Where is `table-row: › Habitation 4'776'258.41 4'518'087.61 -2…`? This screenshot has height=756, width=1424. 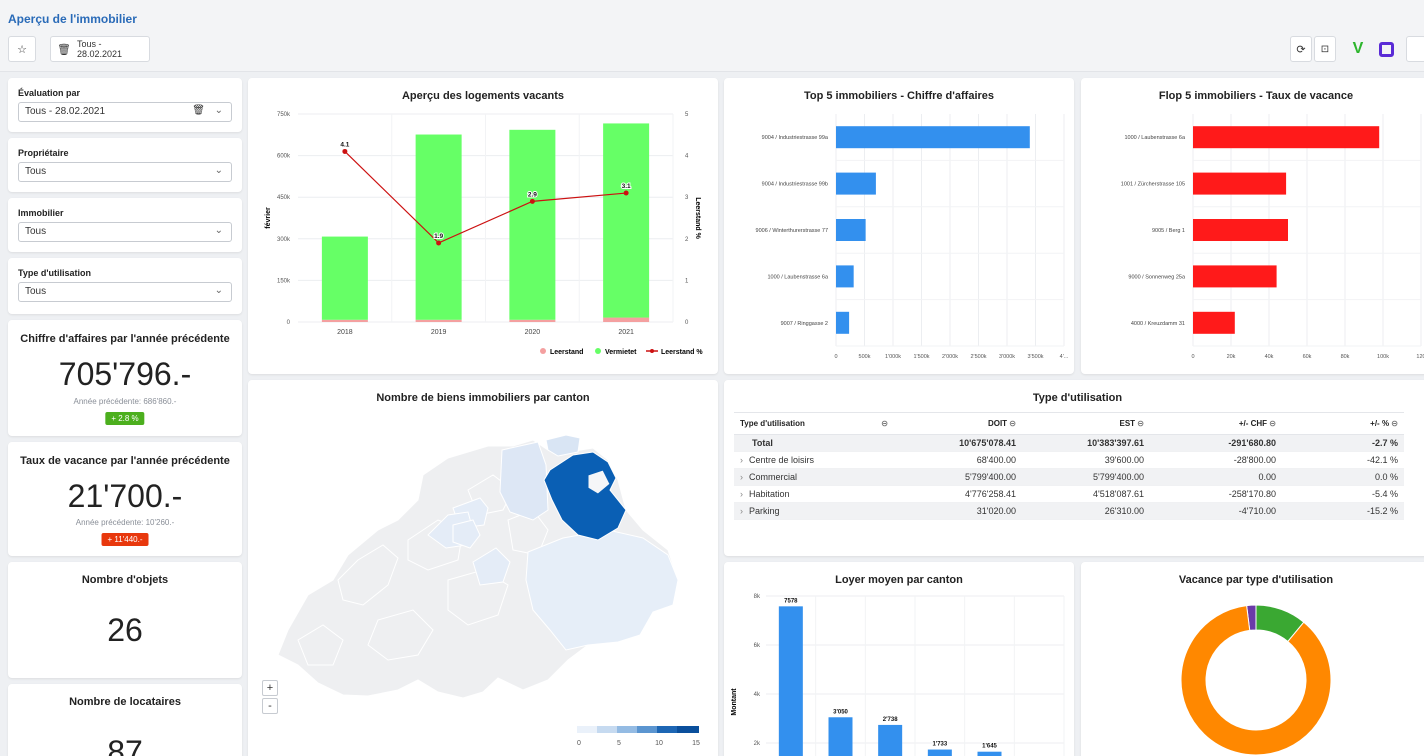
table-row: › Habitation 4'776'258.41 4'518'087.61 -2… is located at coordinates (1069, 494).